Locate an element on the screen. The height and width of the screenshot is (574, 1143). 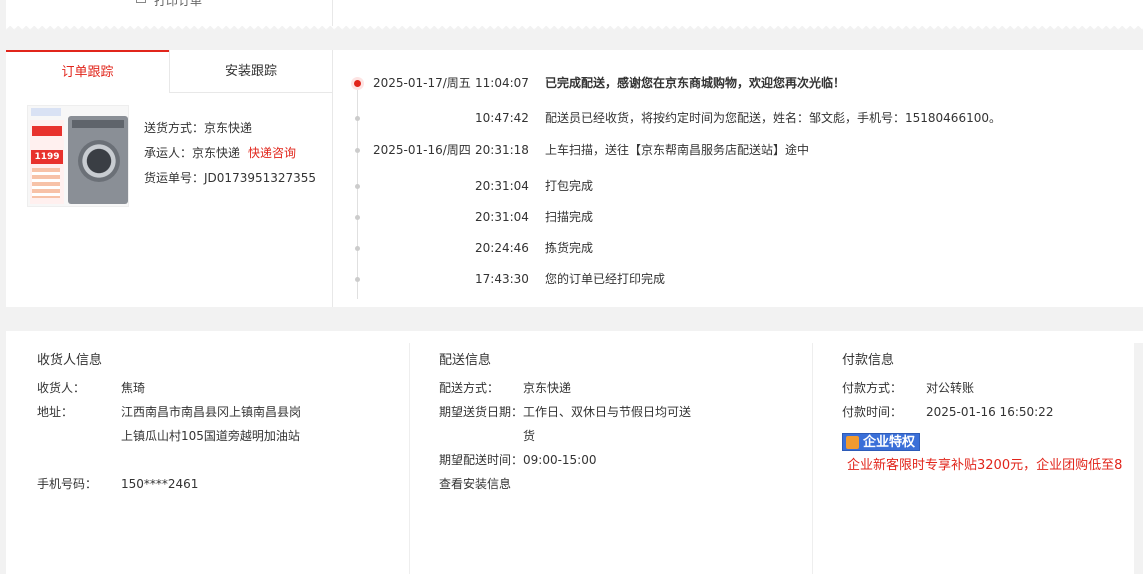
consignee-phone-value: 150****2461 is located at coordinates (160, 484).